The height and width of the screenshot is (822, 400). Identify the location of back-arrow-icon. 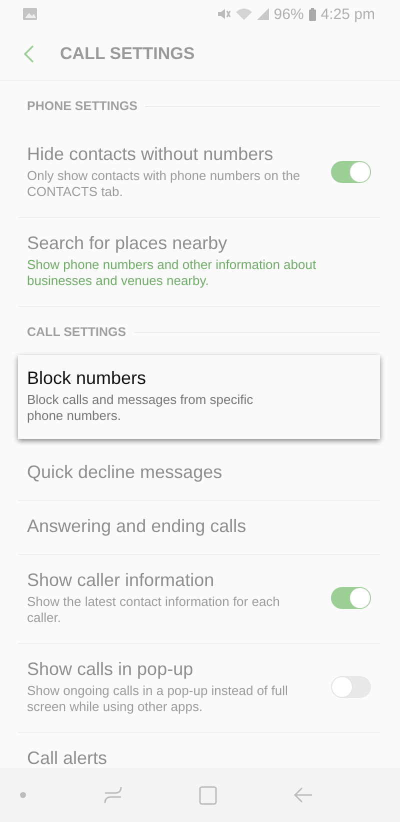
(303, 795).